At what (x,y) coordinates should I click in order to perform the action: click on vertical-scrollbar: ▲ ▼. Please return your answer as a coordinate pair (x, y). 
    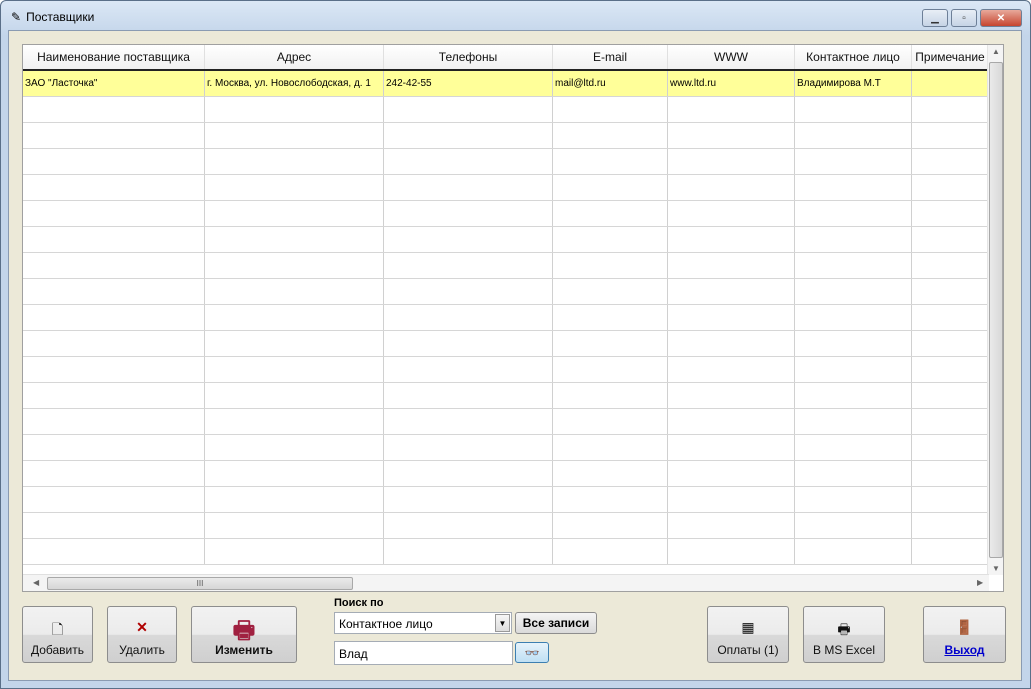
    Looking at the image, I should click on (995, 310).